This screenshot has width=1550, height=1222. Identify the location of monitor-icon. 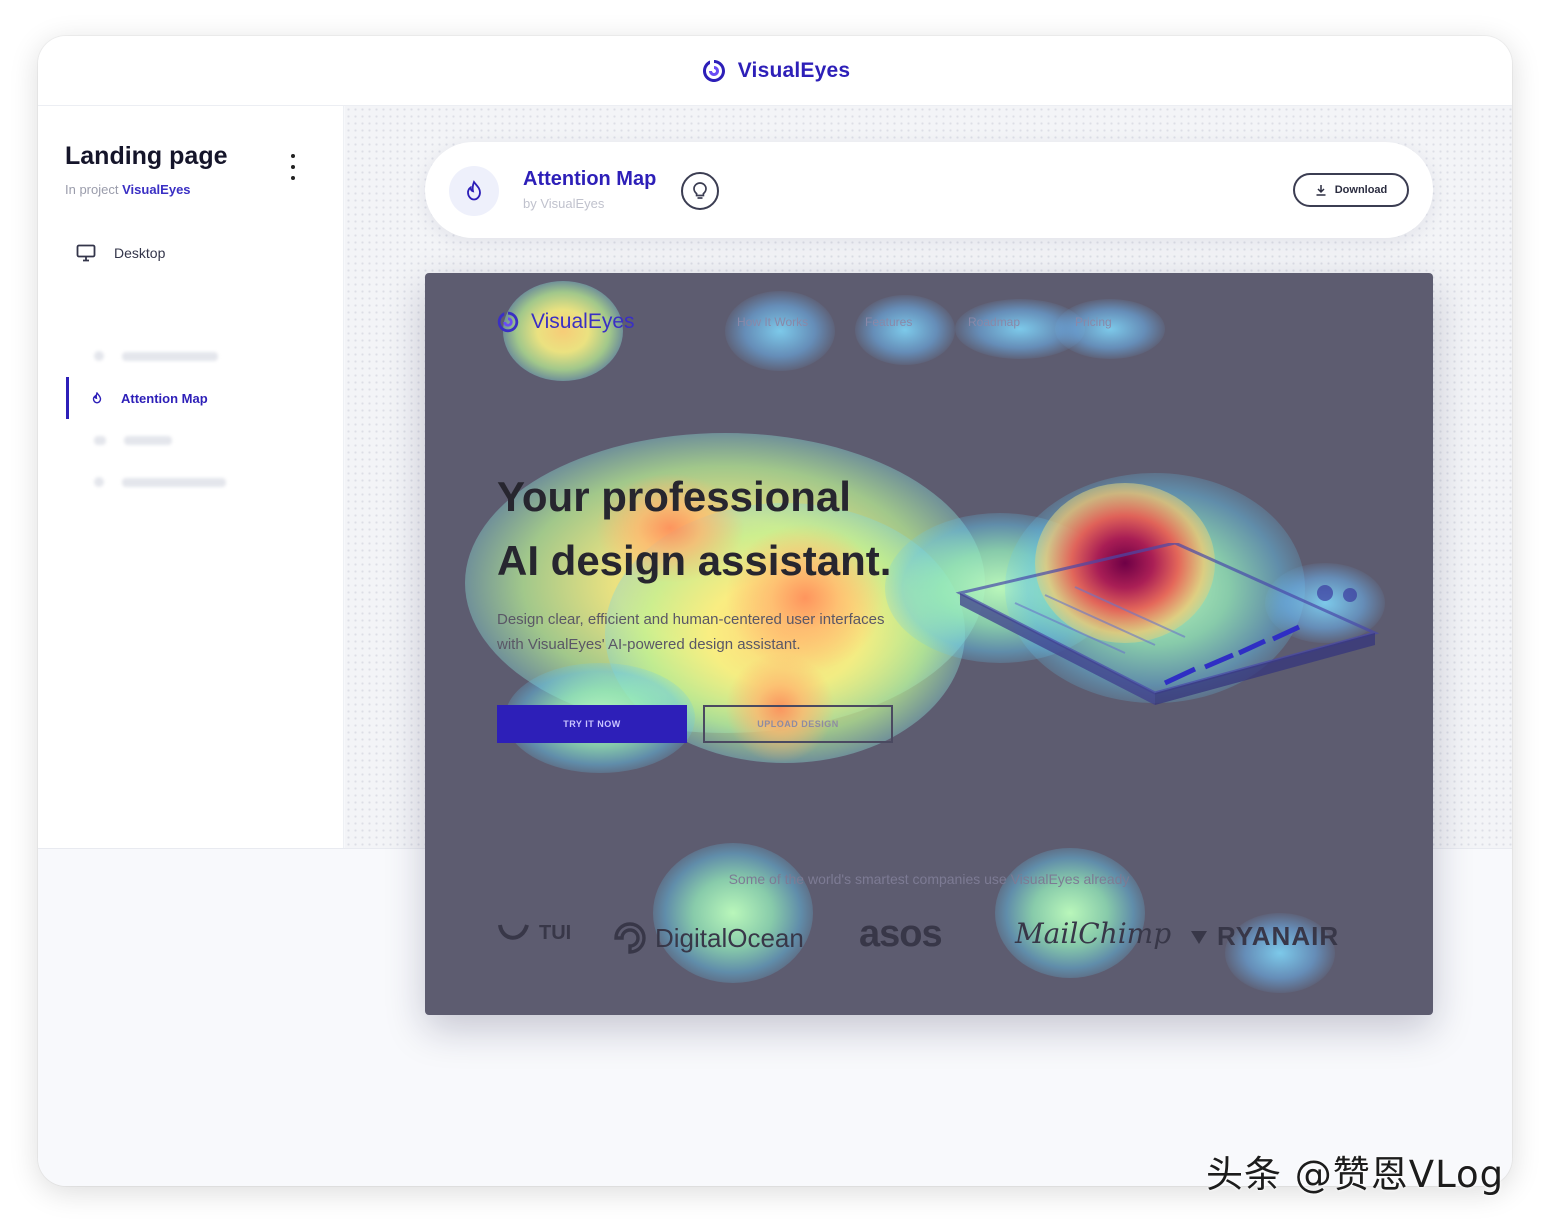
(86, 253).